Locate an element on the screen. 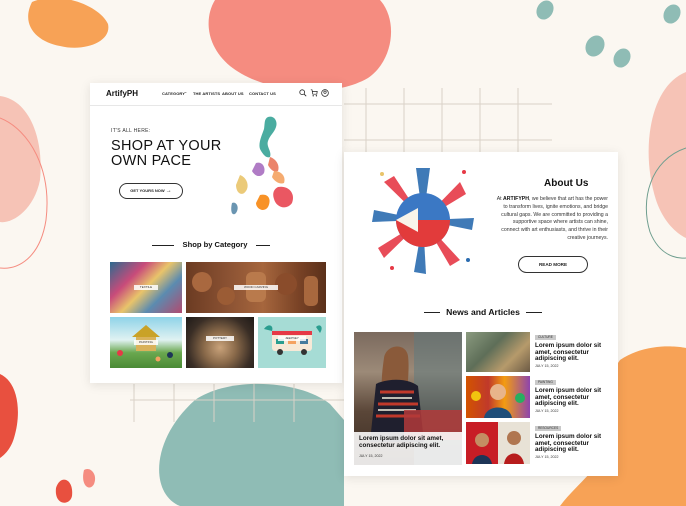 This screenshot has width=686, height=506. news-articles-title: News and Articles is located at coordinates (483, 312).